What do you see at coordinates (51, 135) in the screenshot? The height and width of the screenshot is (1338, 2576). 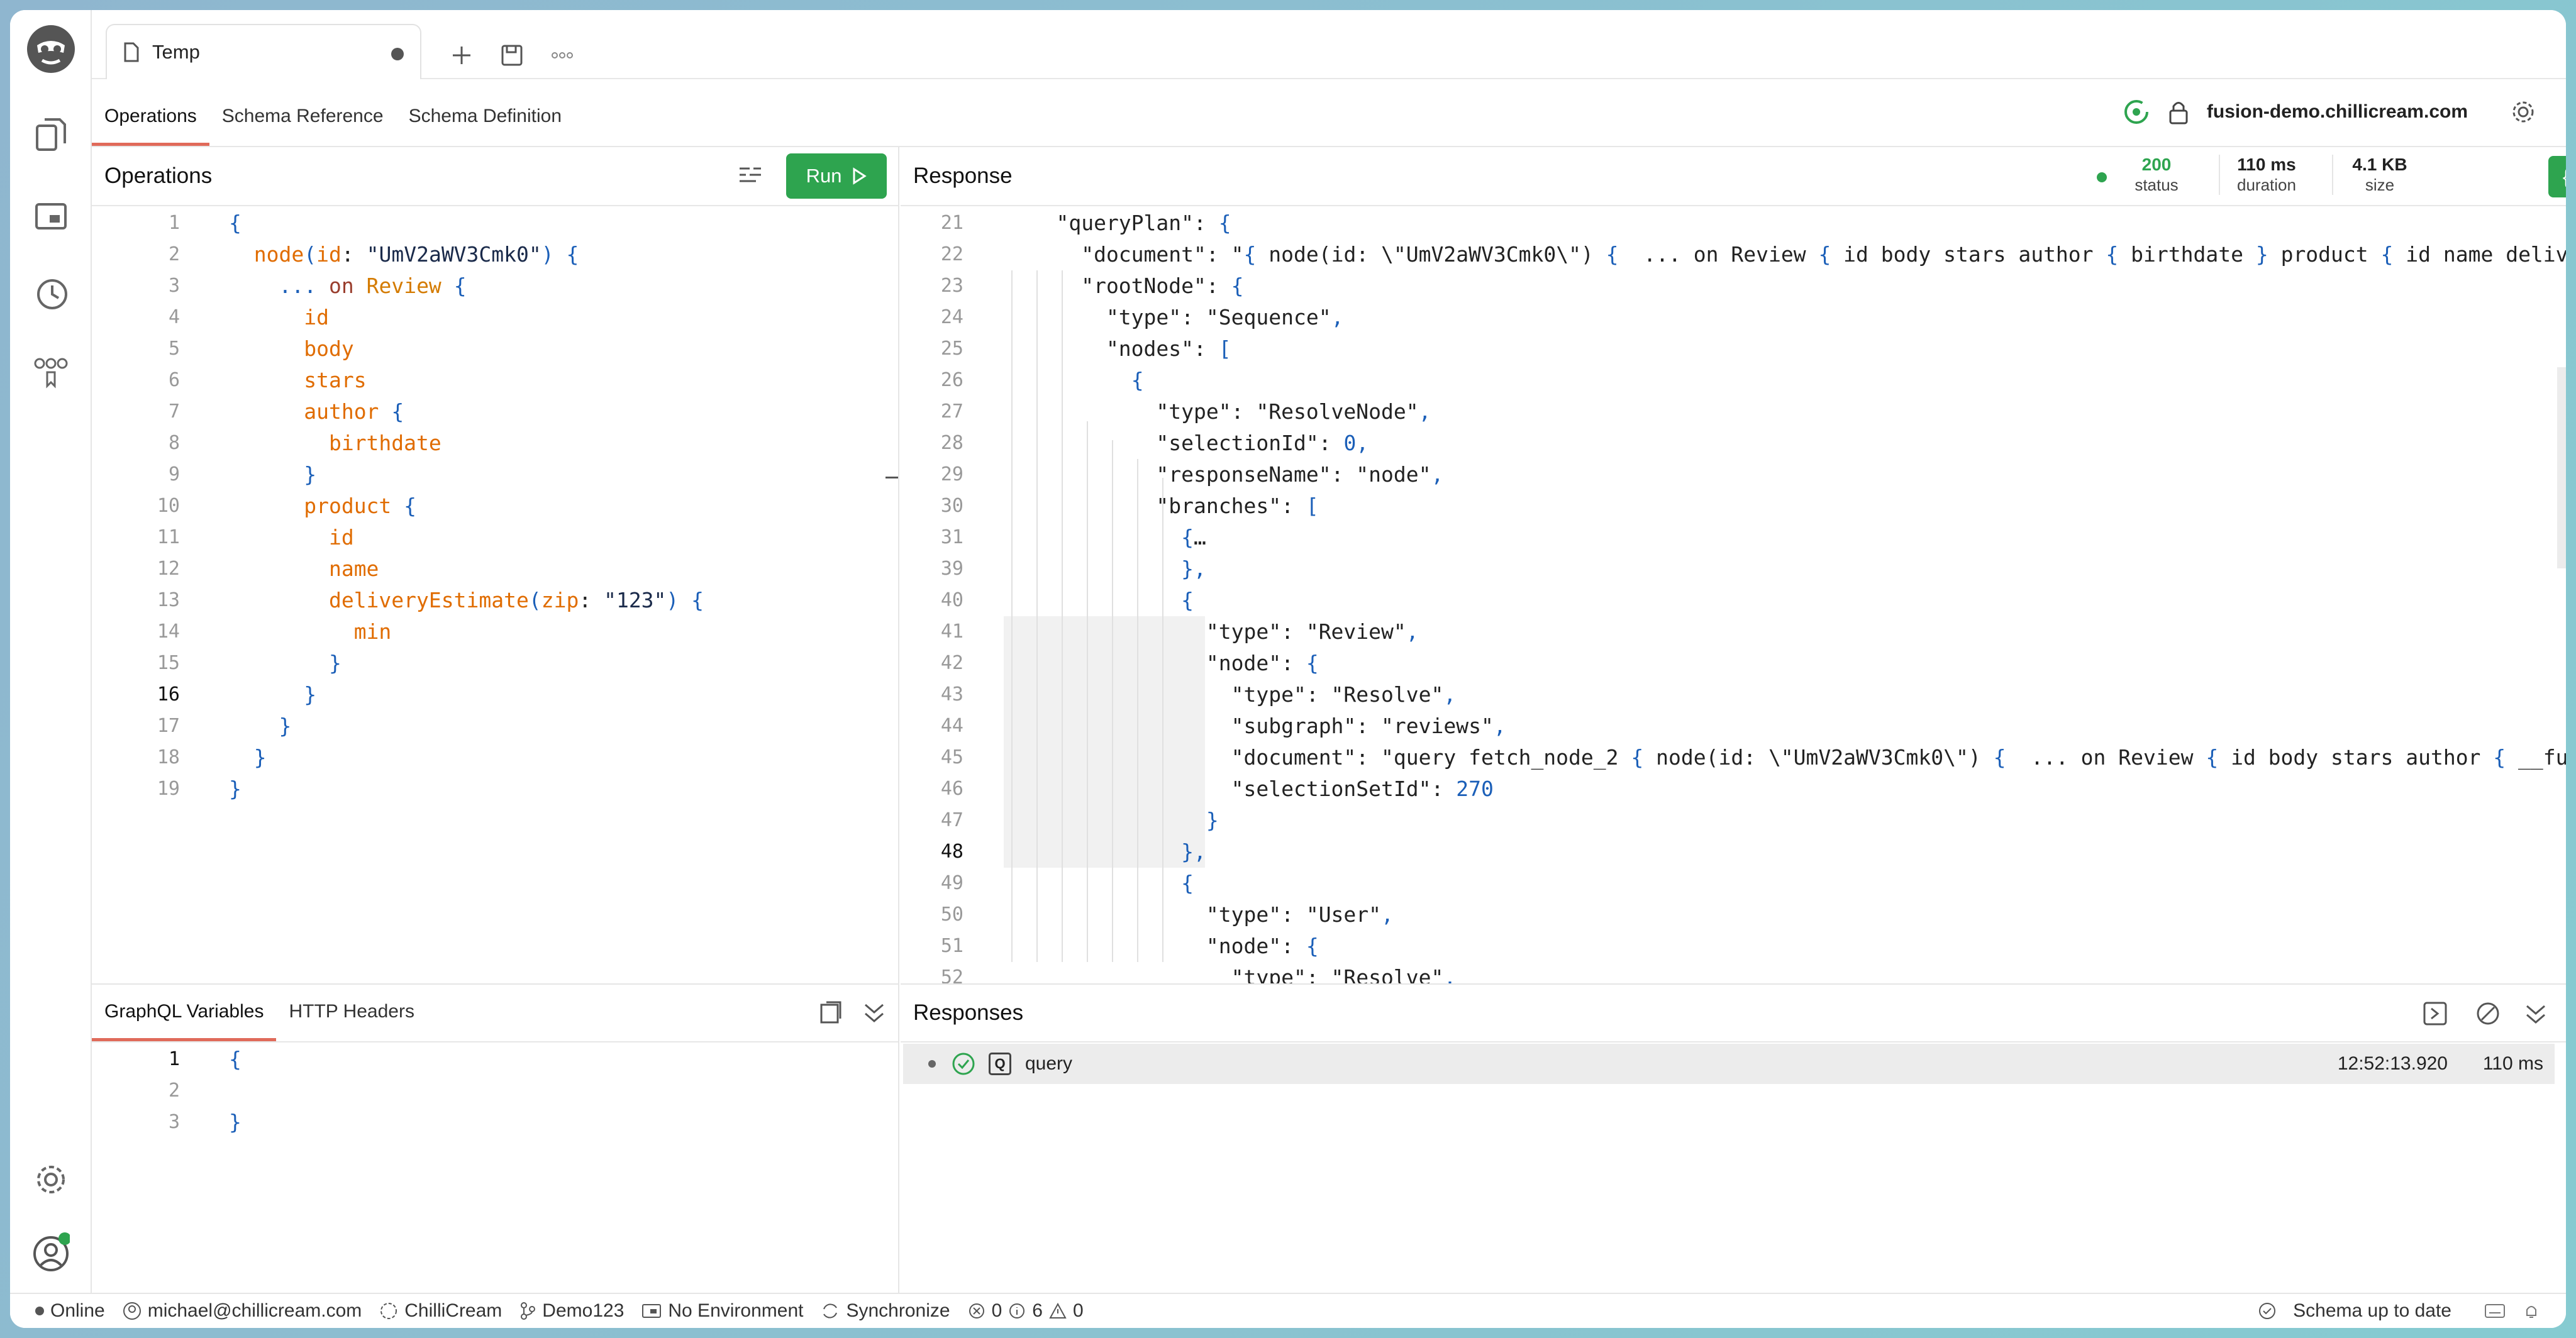 I see `documents-icon` at bounding box center [51, 135].